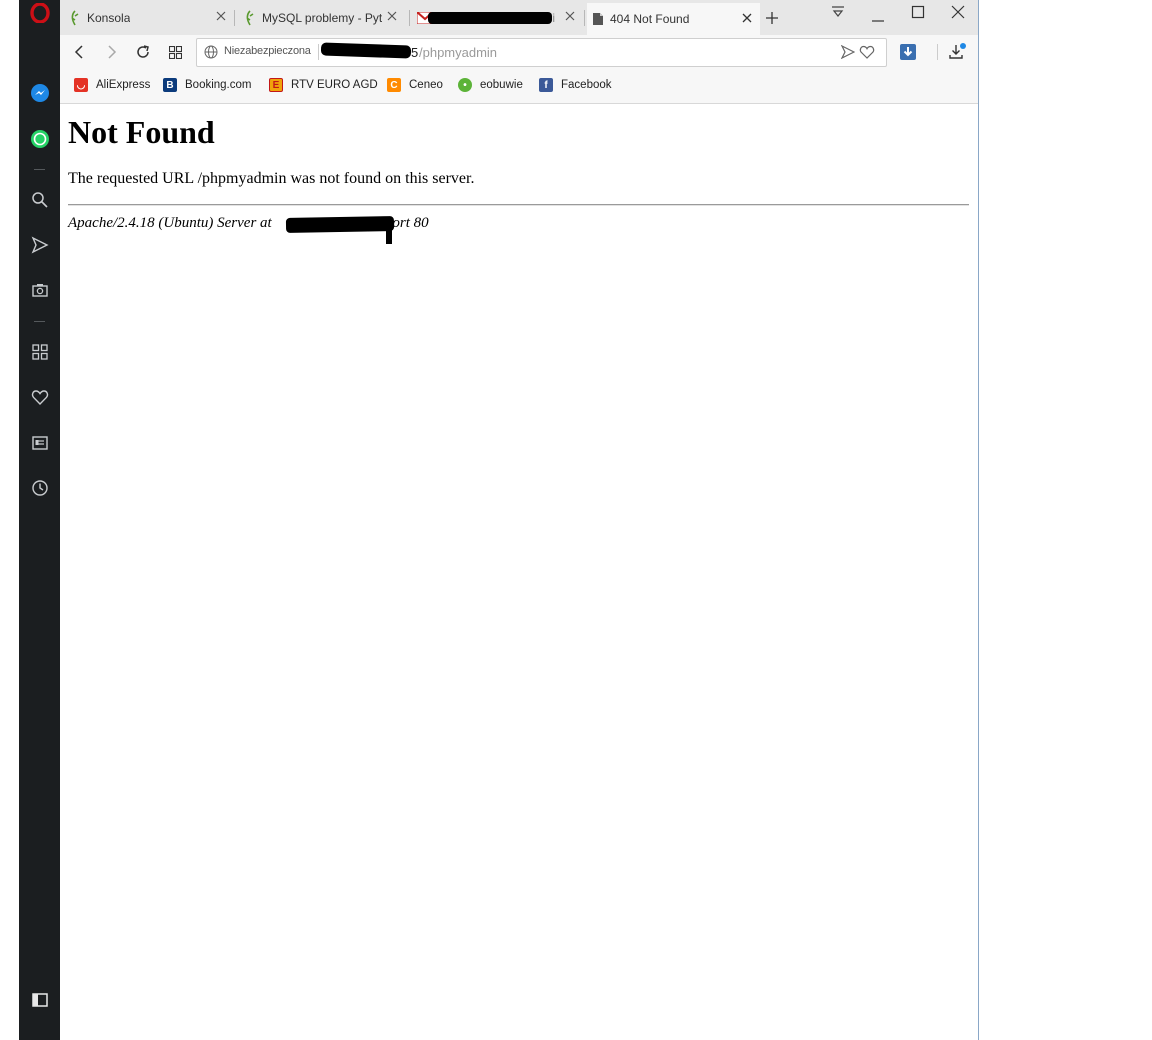 The image size is (1152, 1040). What do you see at coordinates (334, 85) in the screenshot?
I see `bookmark-label: RTV EURO AGD` at bounding box center [334, 85].